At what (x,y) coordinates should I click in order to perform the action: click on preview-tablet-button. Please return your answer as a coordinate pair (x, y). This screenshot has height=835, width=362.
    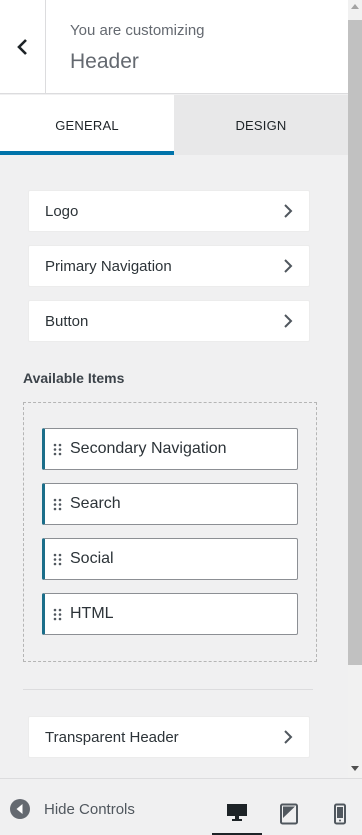
    Looking at the image, I should click on (289, 813).